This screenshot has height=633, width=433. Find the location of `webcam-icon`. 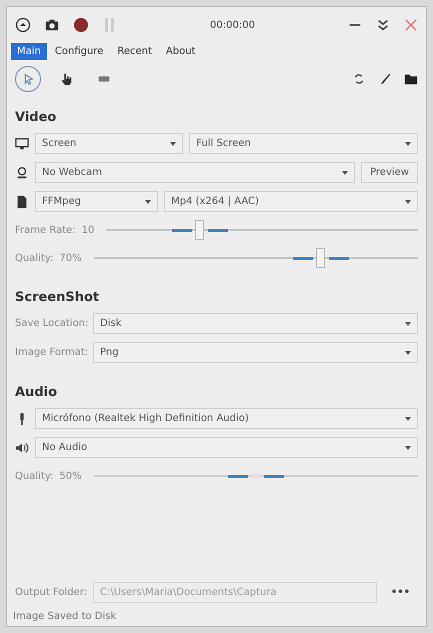

webcam-icon is located at coordinates (22, 173).